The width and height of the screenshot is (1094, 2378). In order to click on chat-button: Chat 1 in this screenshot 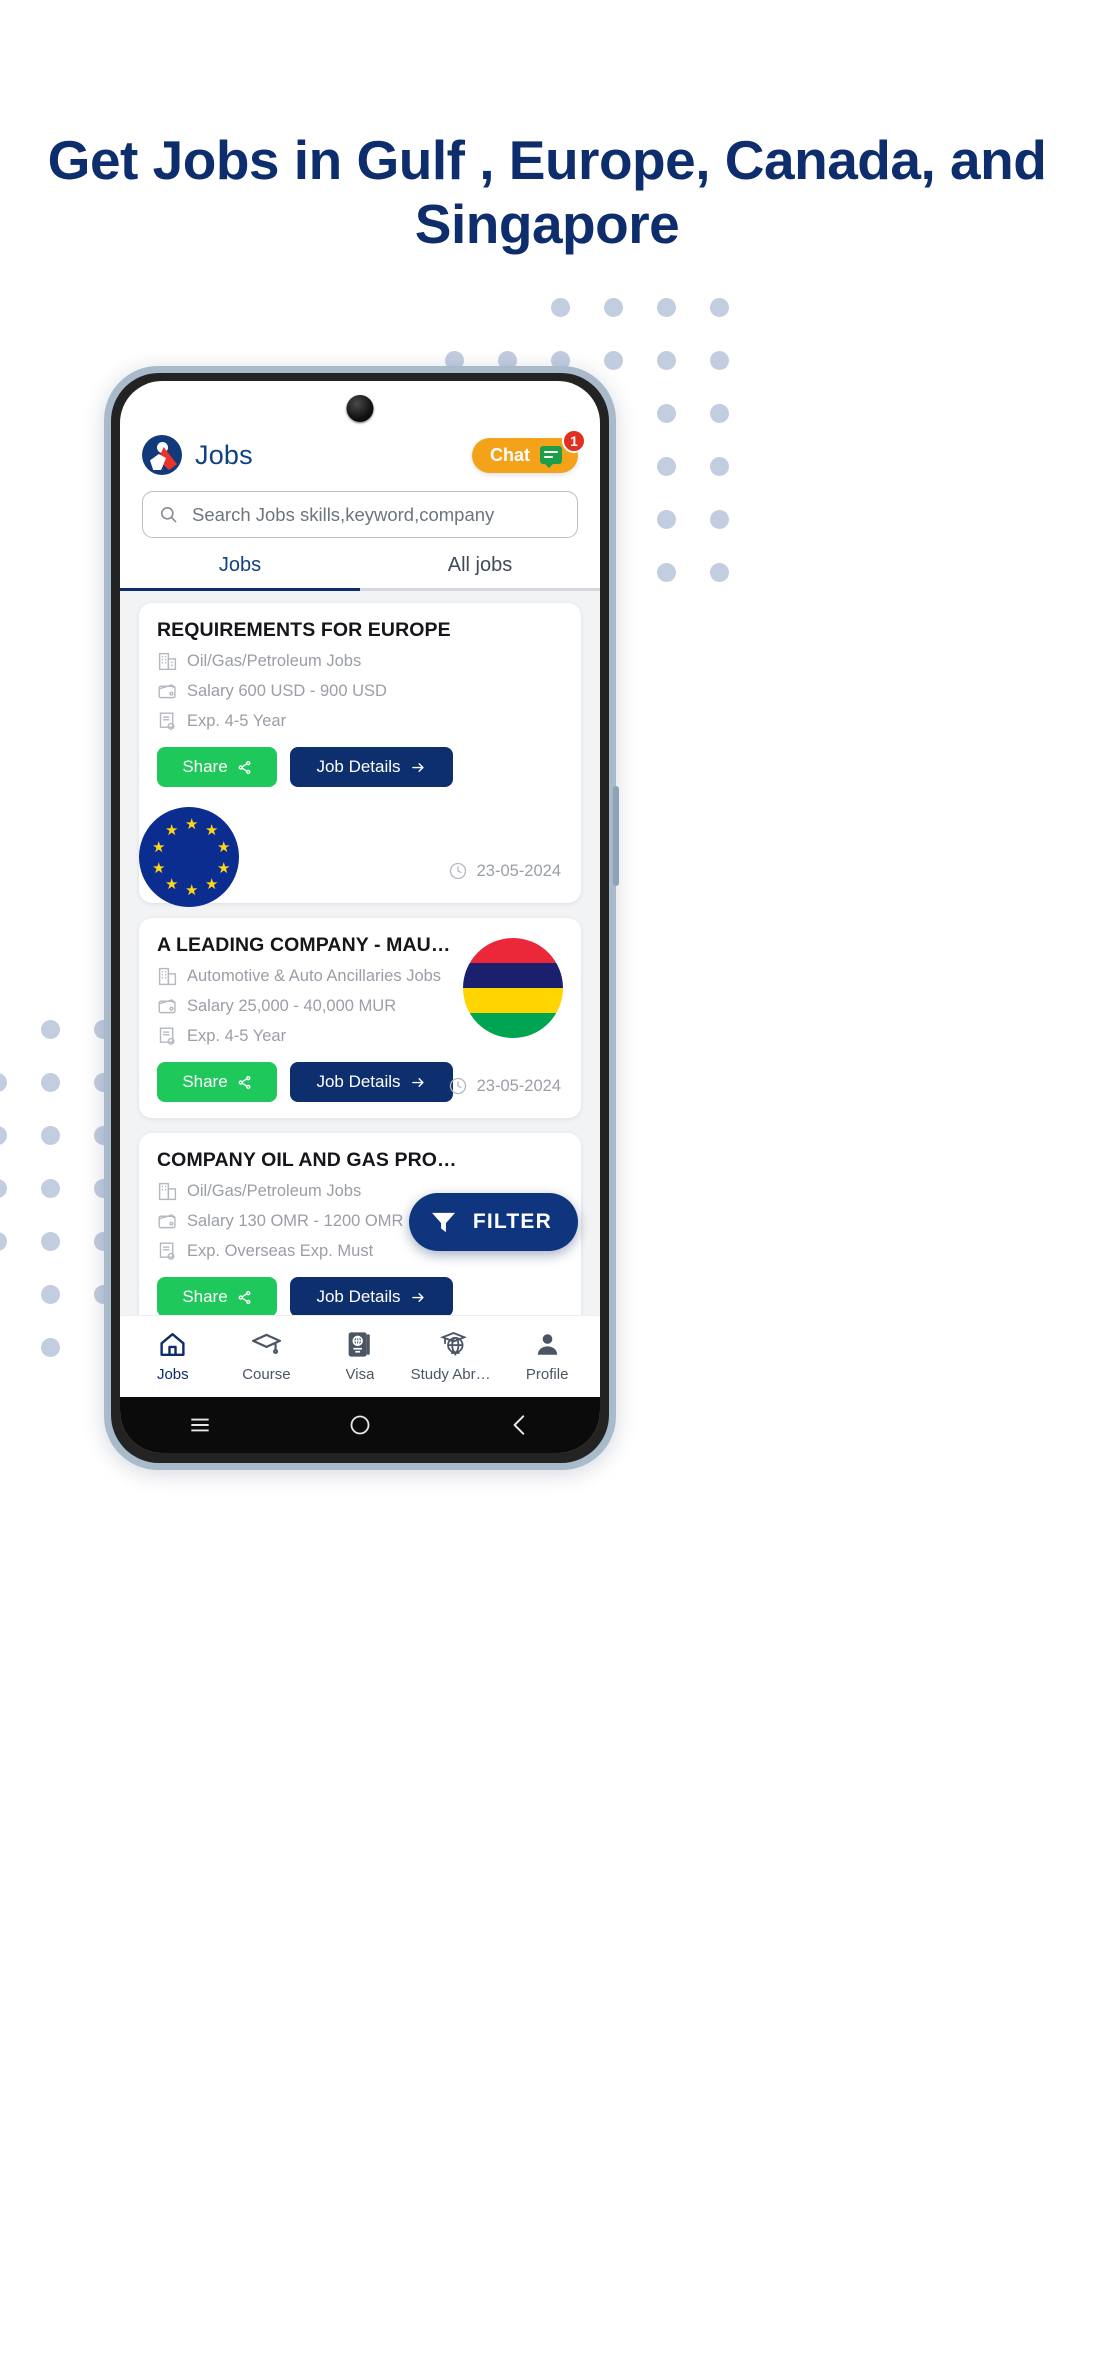, I will do `click(529, 450)`.